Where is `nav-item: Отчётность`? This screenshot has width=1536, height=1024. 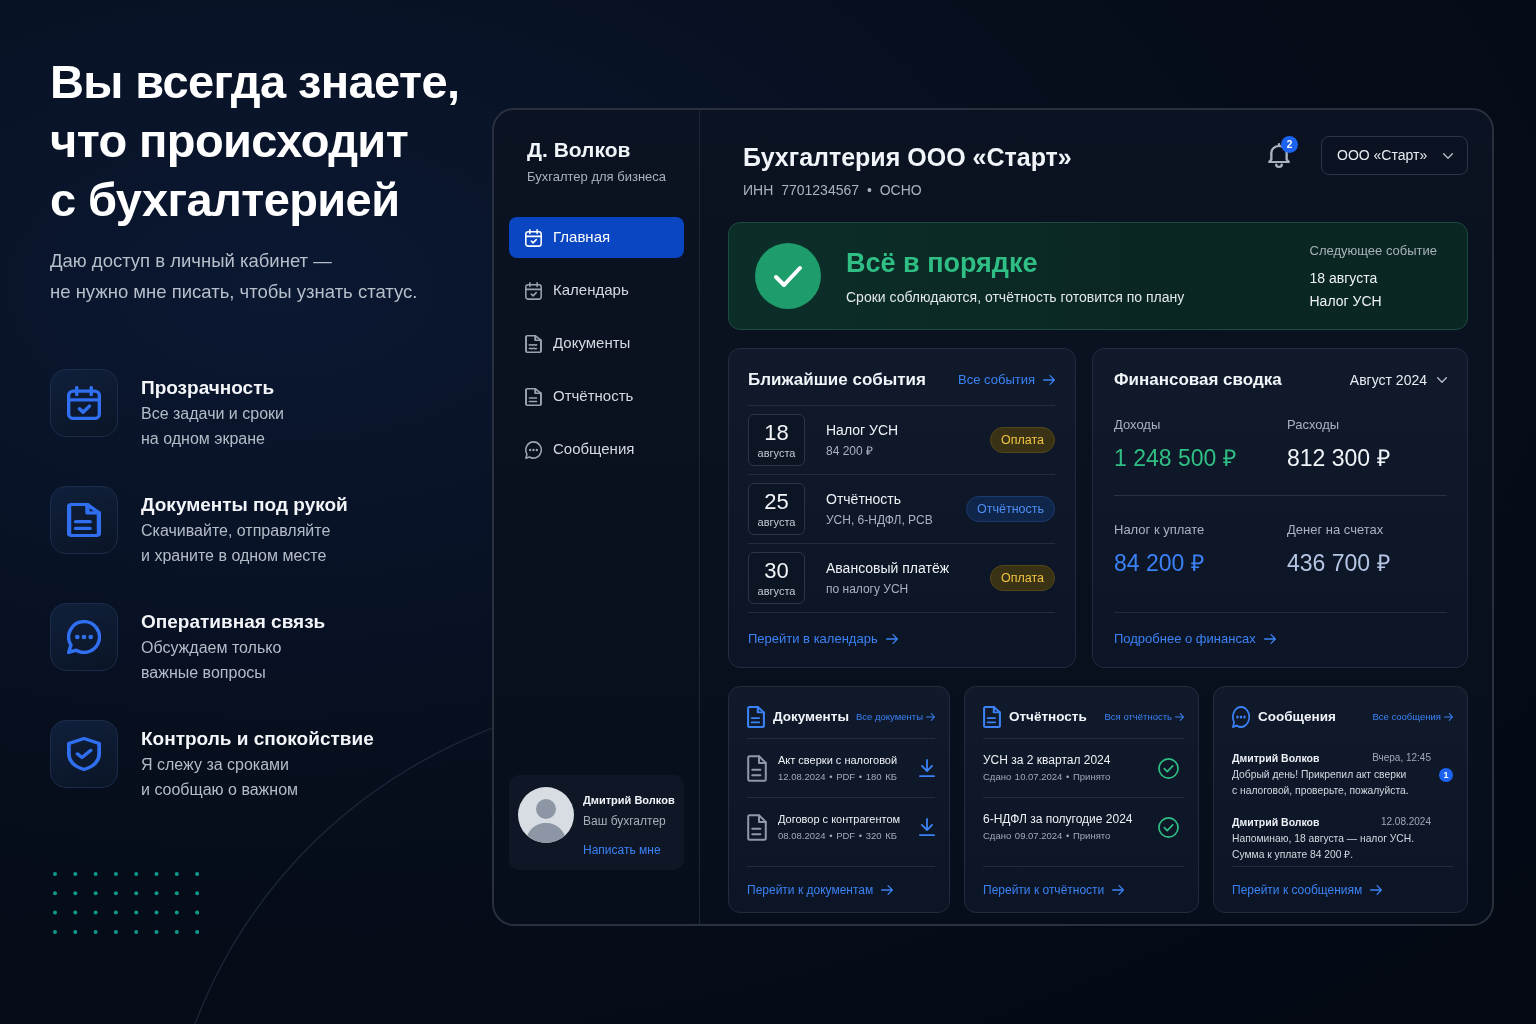 nav-item: Отчётность is located at coordinates (596, 396).